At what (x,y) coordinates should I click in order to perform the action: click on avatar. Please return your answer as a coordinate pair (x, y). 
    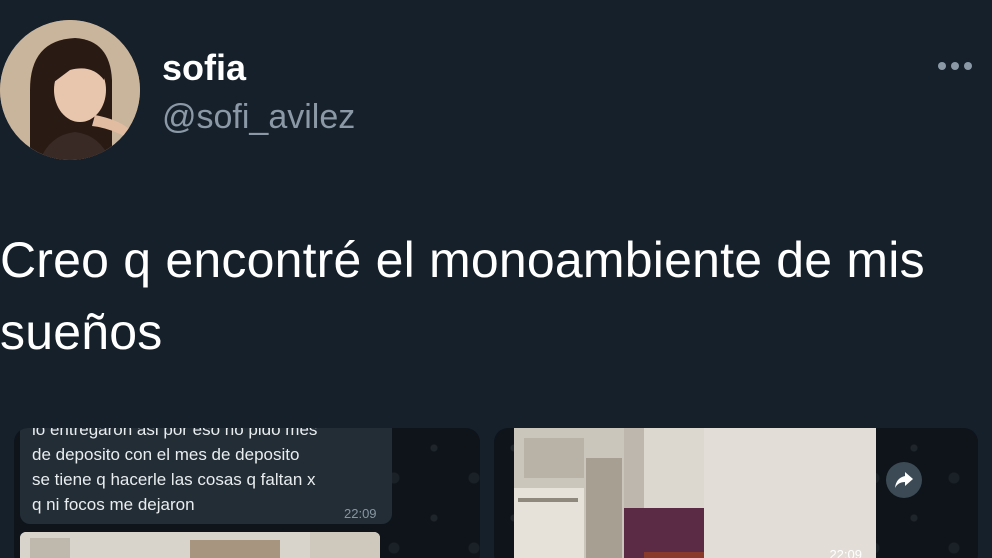
    Looking at the image, I should click on (70, 90).